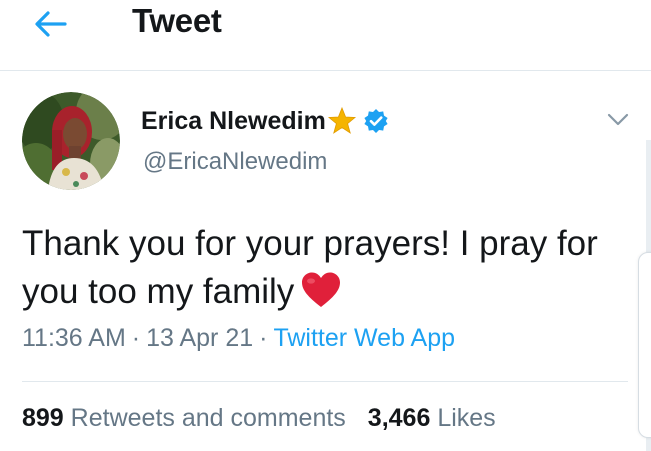  What do you see at coordinates (71, 141) in the screenshot?
I see `avatar` at bounding box center [71, 141].